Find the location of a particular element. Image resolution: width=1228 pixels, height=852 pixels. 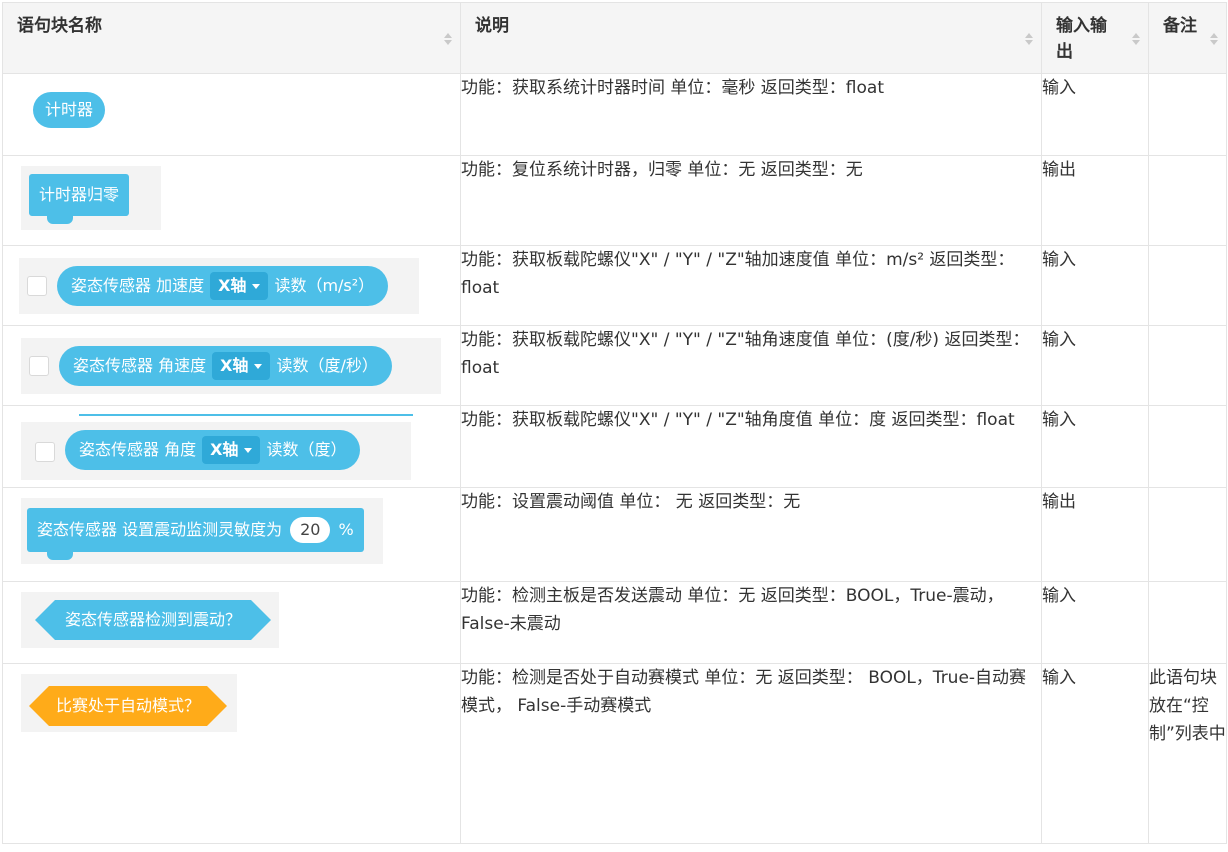

block-label: 比赛处于自动模式？ is located at coordinates (127, 705).